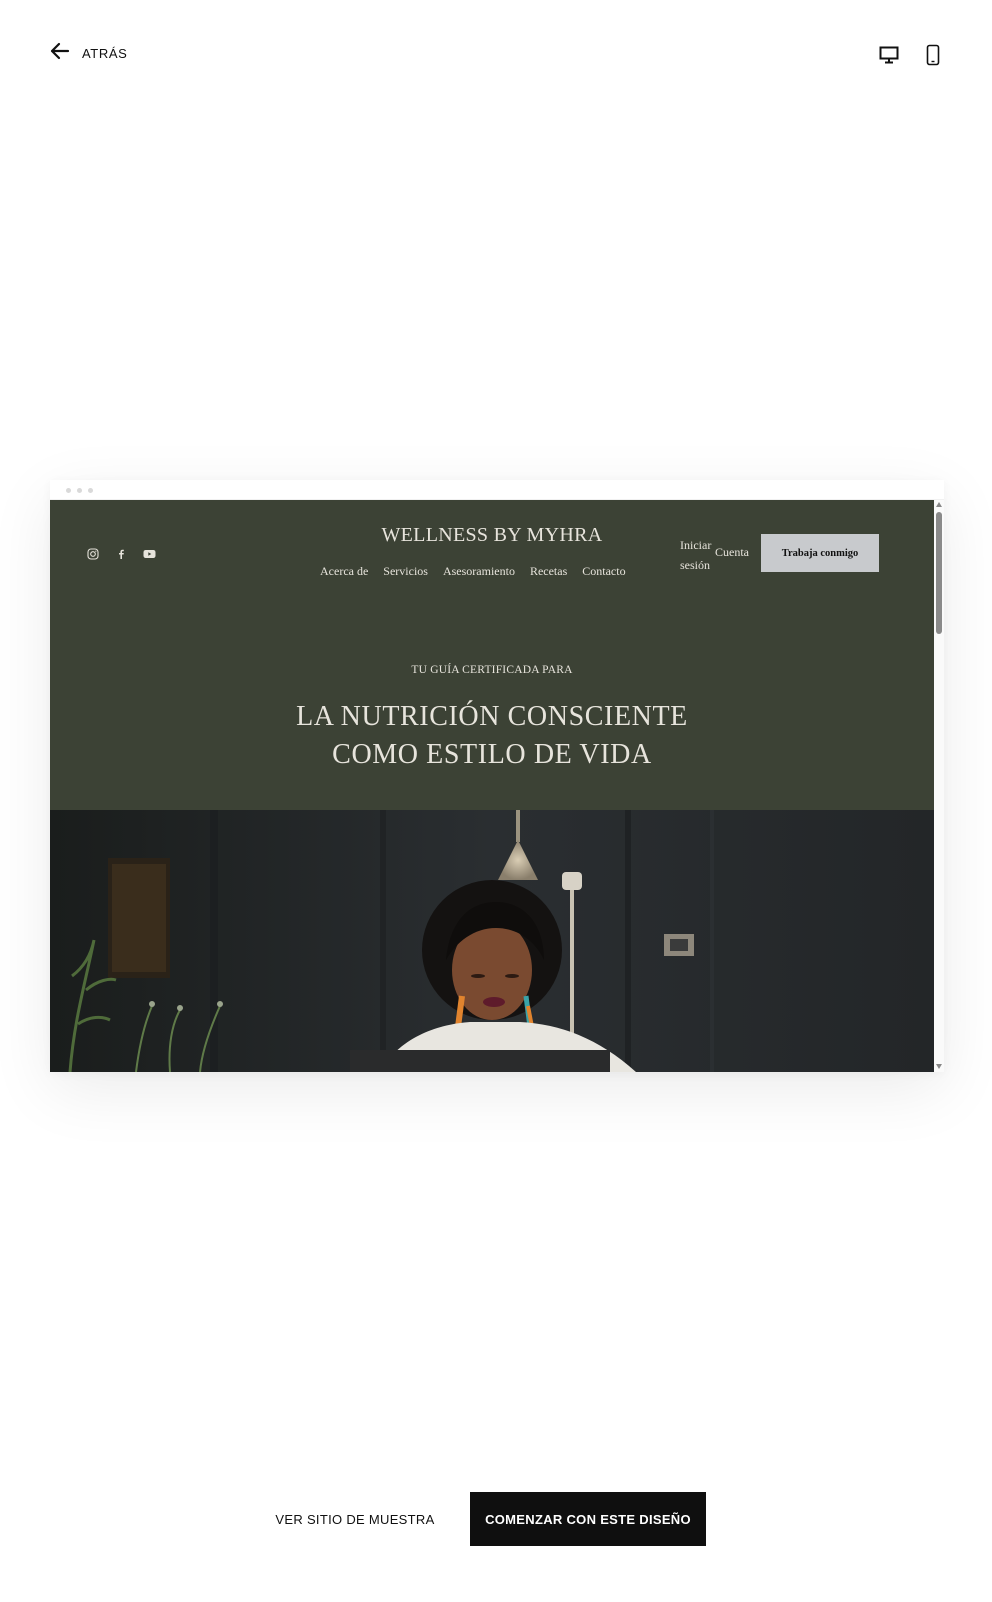 This screenshot has height=1602, width=992. Describe the element at coordinates (820, 553) in the screenshot. I see `work-with-me-button: Trabaja conmigo` at that location.